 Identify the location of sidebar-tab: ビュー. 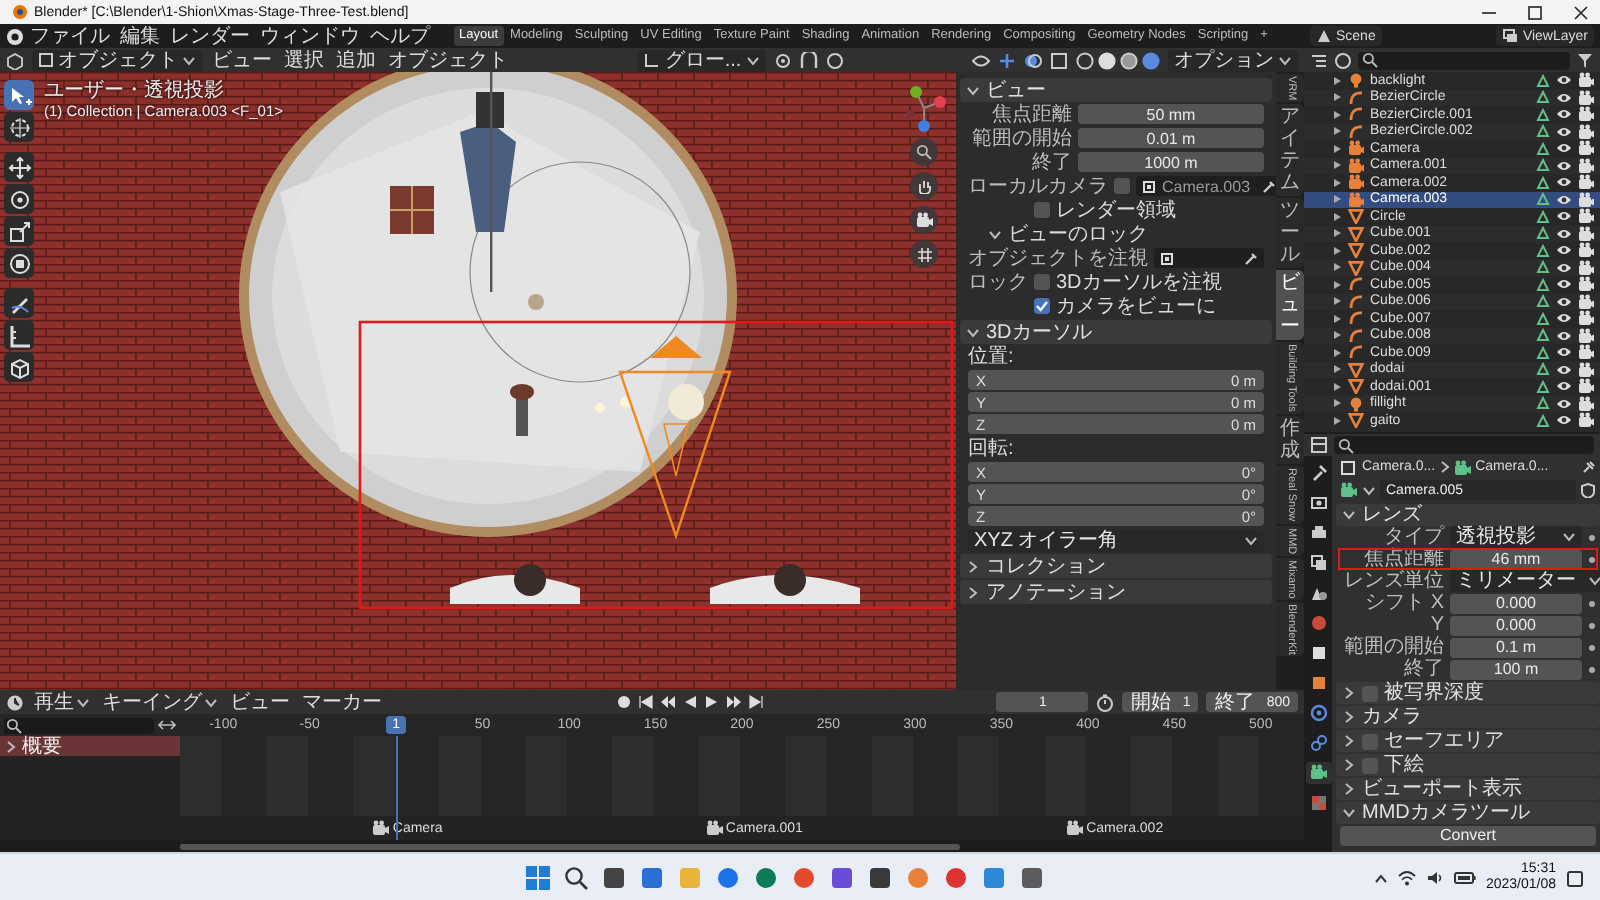
(1290, 305).